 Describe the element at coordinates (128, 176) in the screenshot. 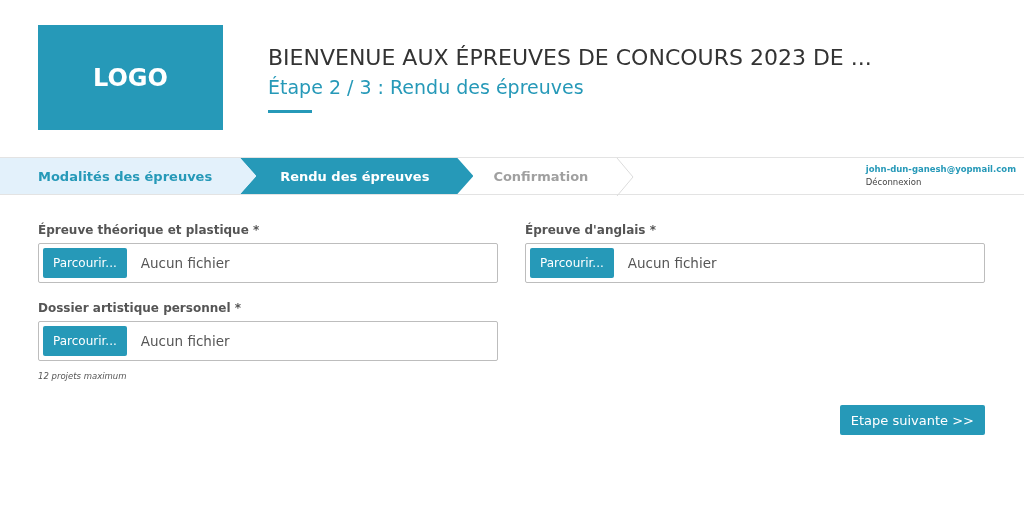

I see `wizard-step: Modalités des épreuves` at that location.